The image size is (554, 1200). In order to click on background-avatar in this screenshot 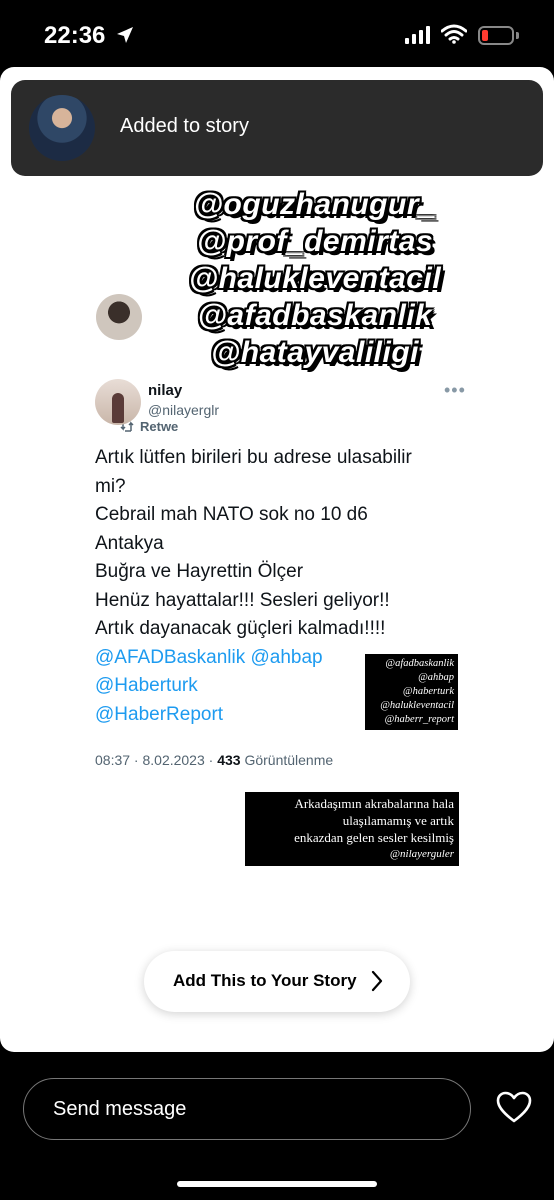, I will do `click(119, 317)`.